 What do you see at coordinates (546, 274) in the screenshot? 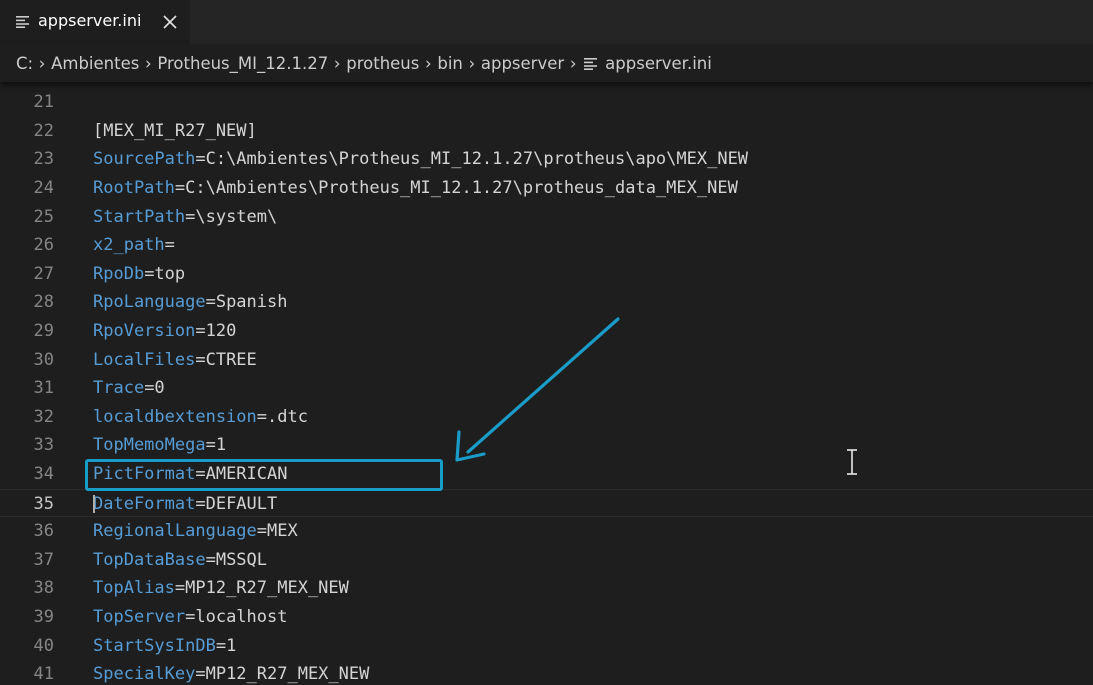
I see `code-line: 27 RpoDb=top` at bounding box center [546, 274].